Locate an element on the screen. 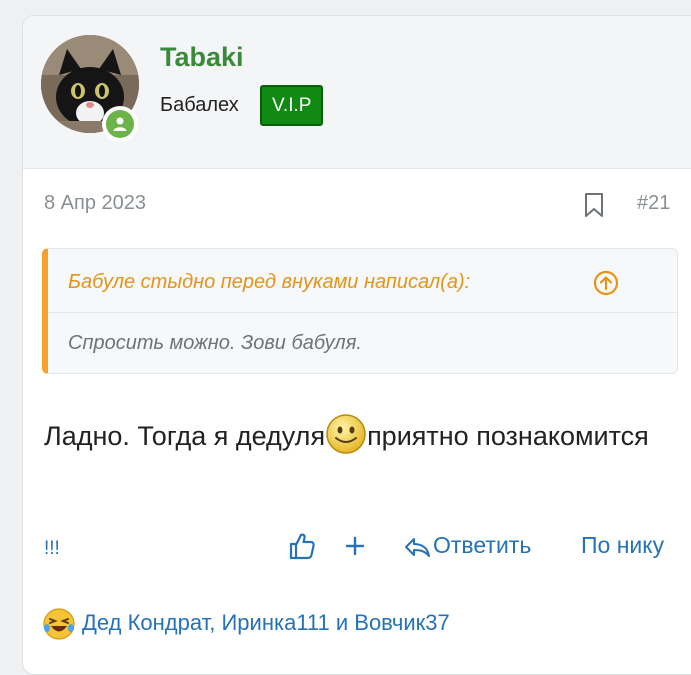  bookmark-icon is located at coordinates (594, 205).